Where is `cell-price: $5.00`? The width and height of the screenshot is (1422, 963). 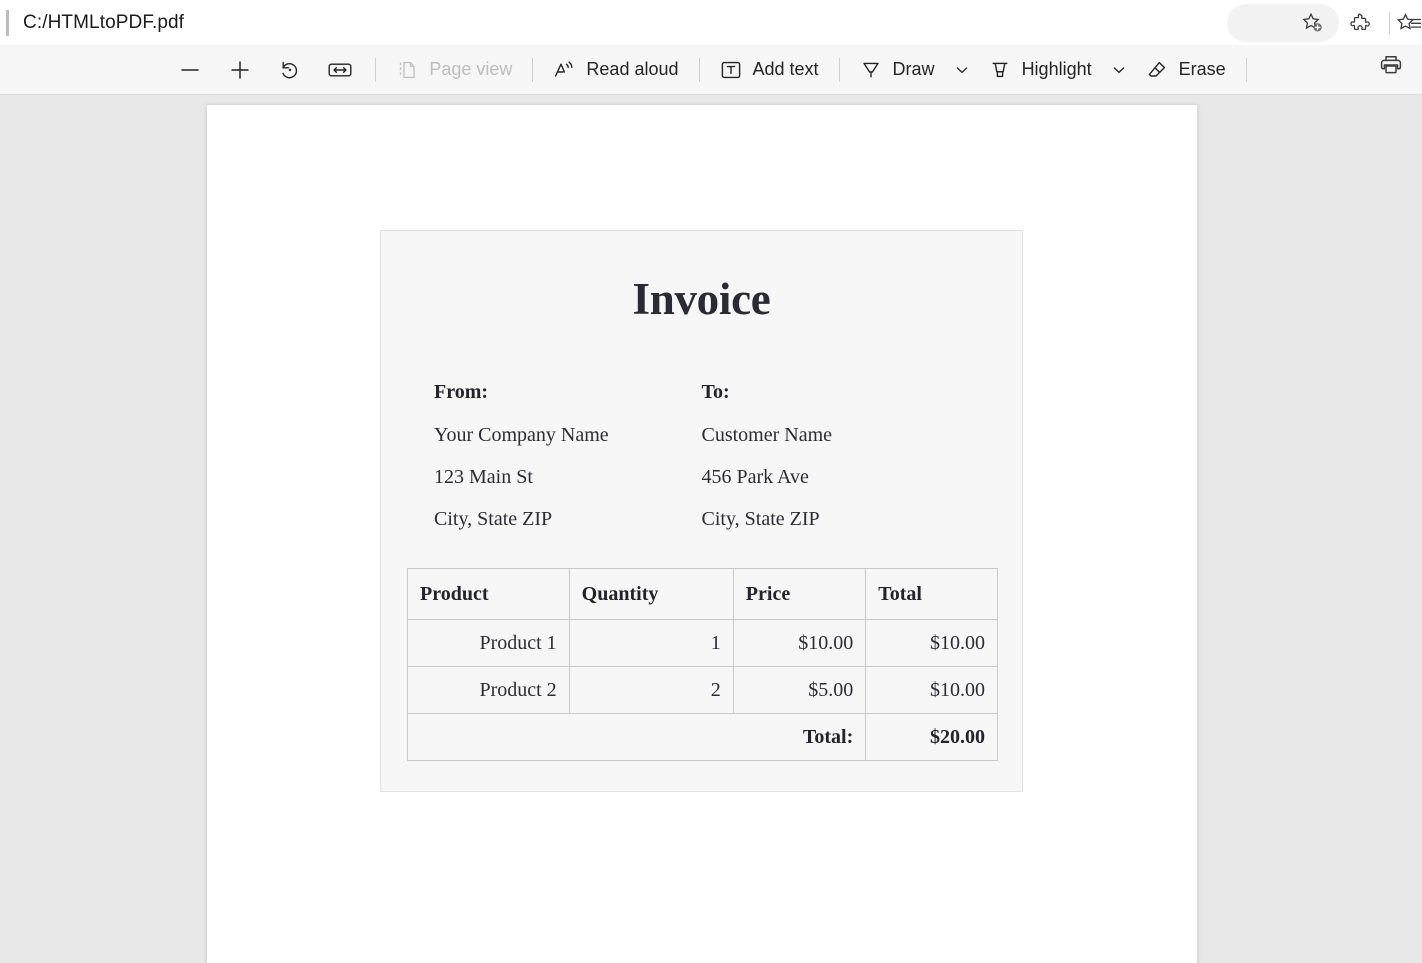
cell-price: $5.00 is located at coordinates (799, 690).